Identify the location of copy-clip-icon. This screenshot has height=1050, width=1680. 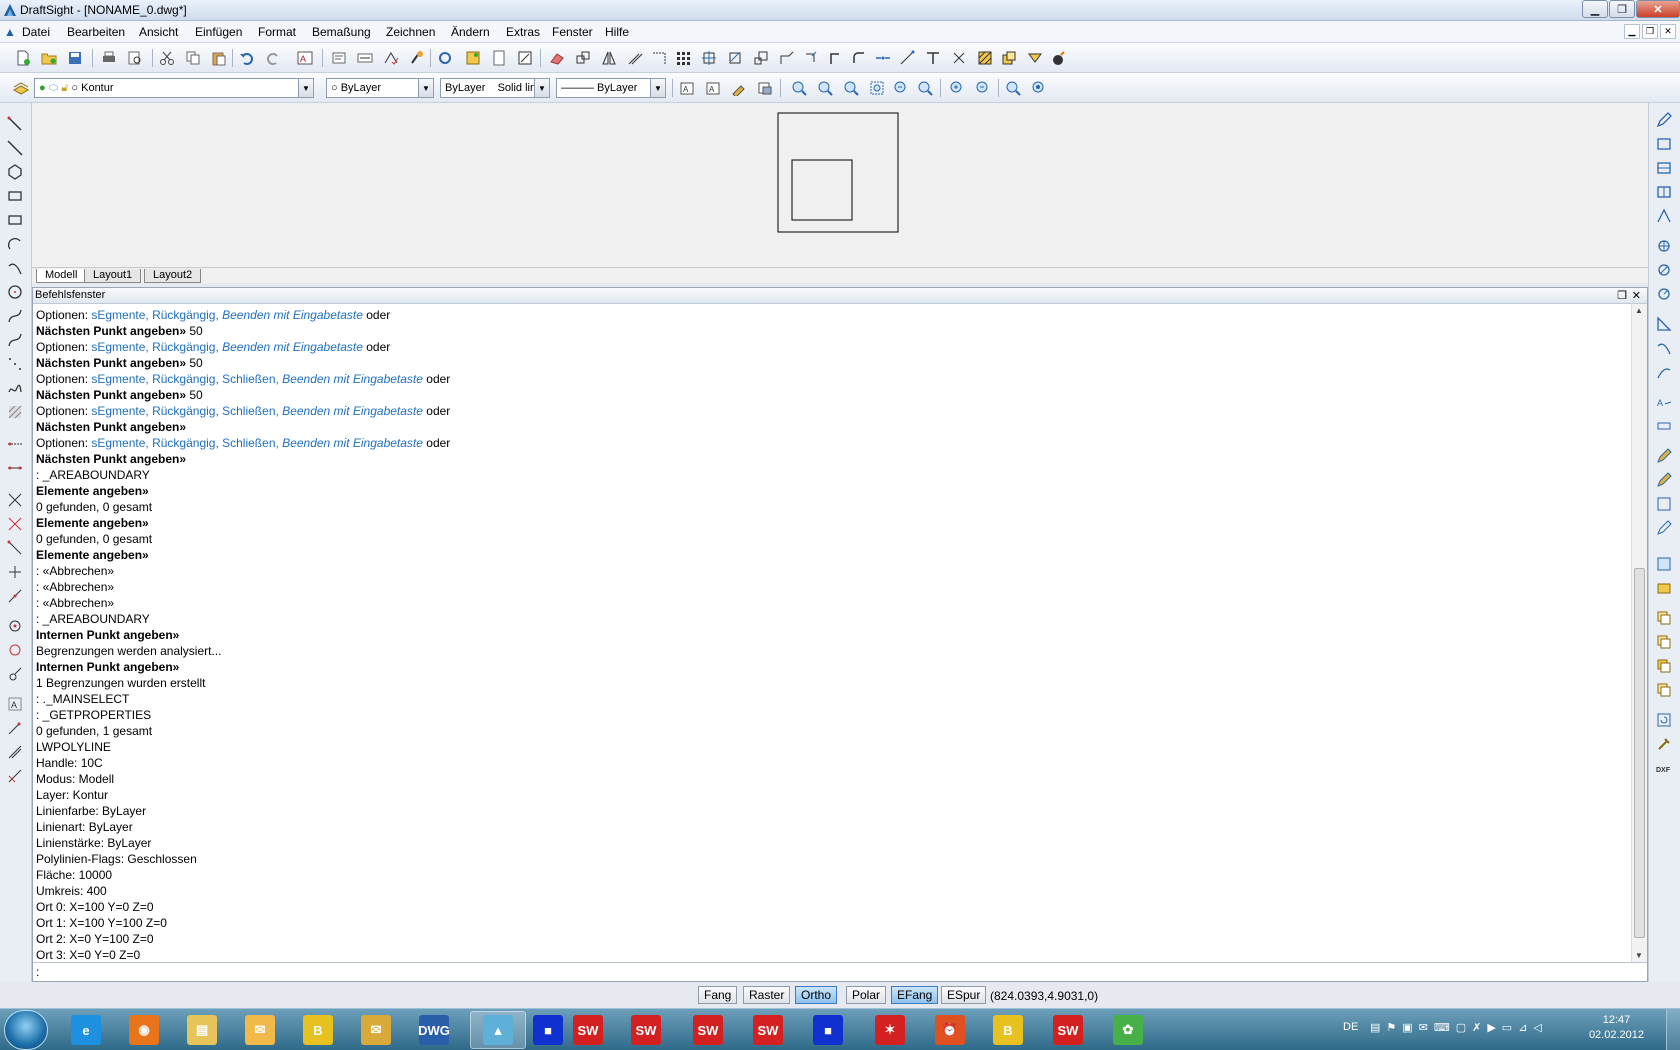
(1664, 618).